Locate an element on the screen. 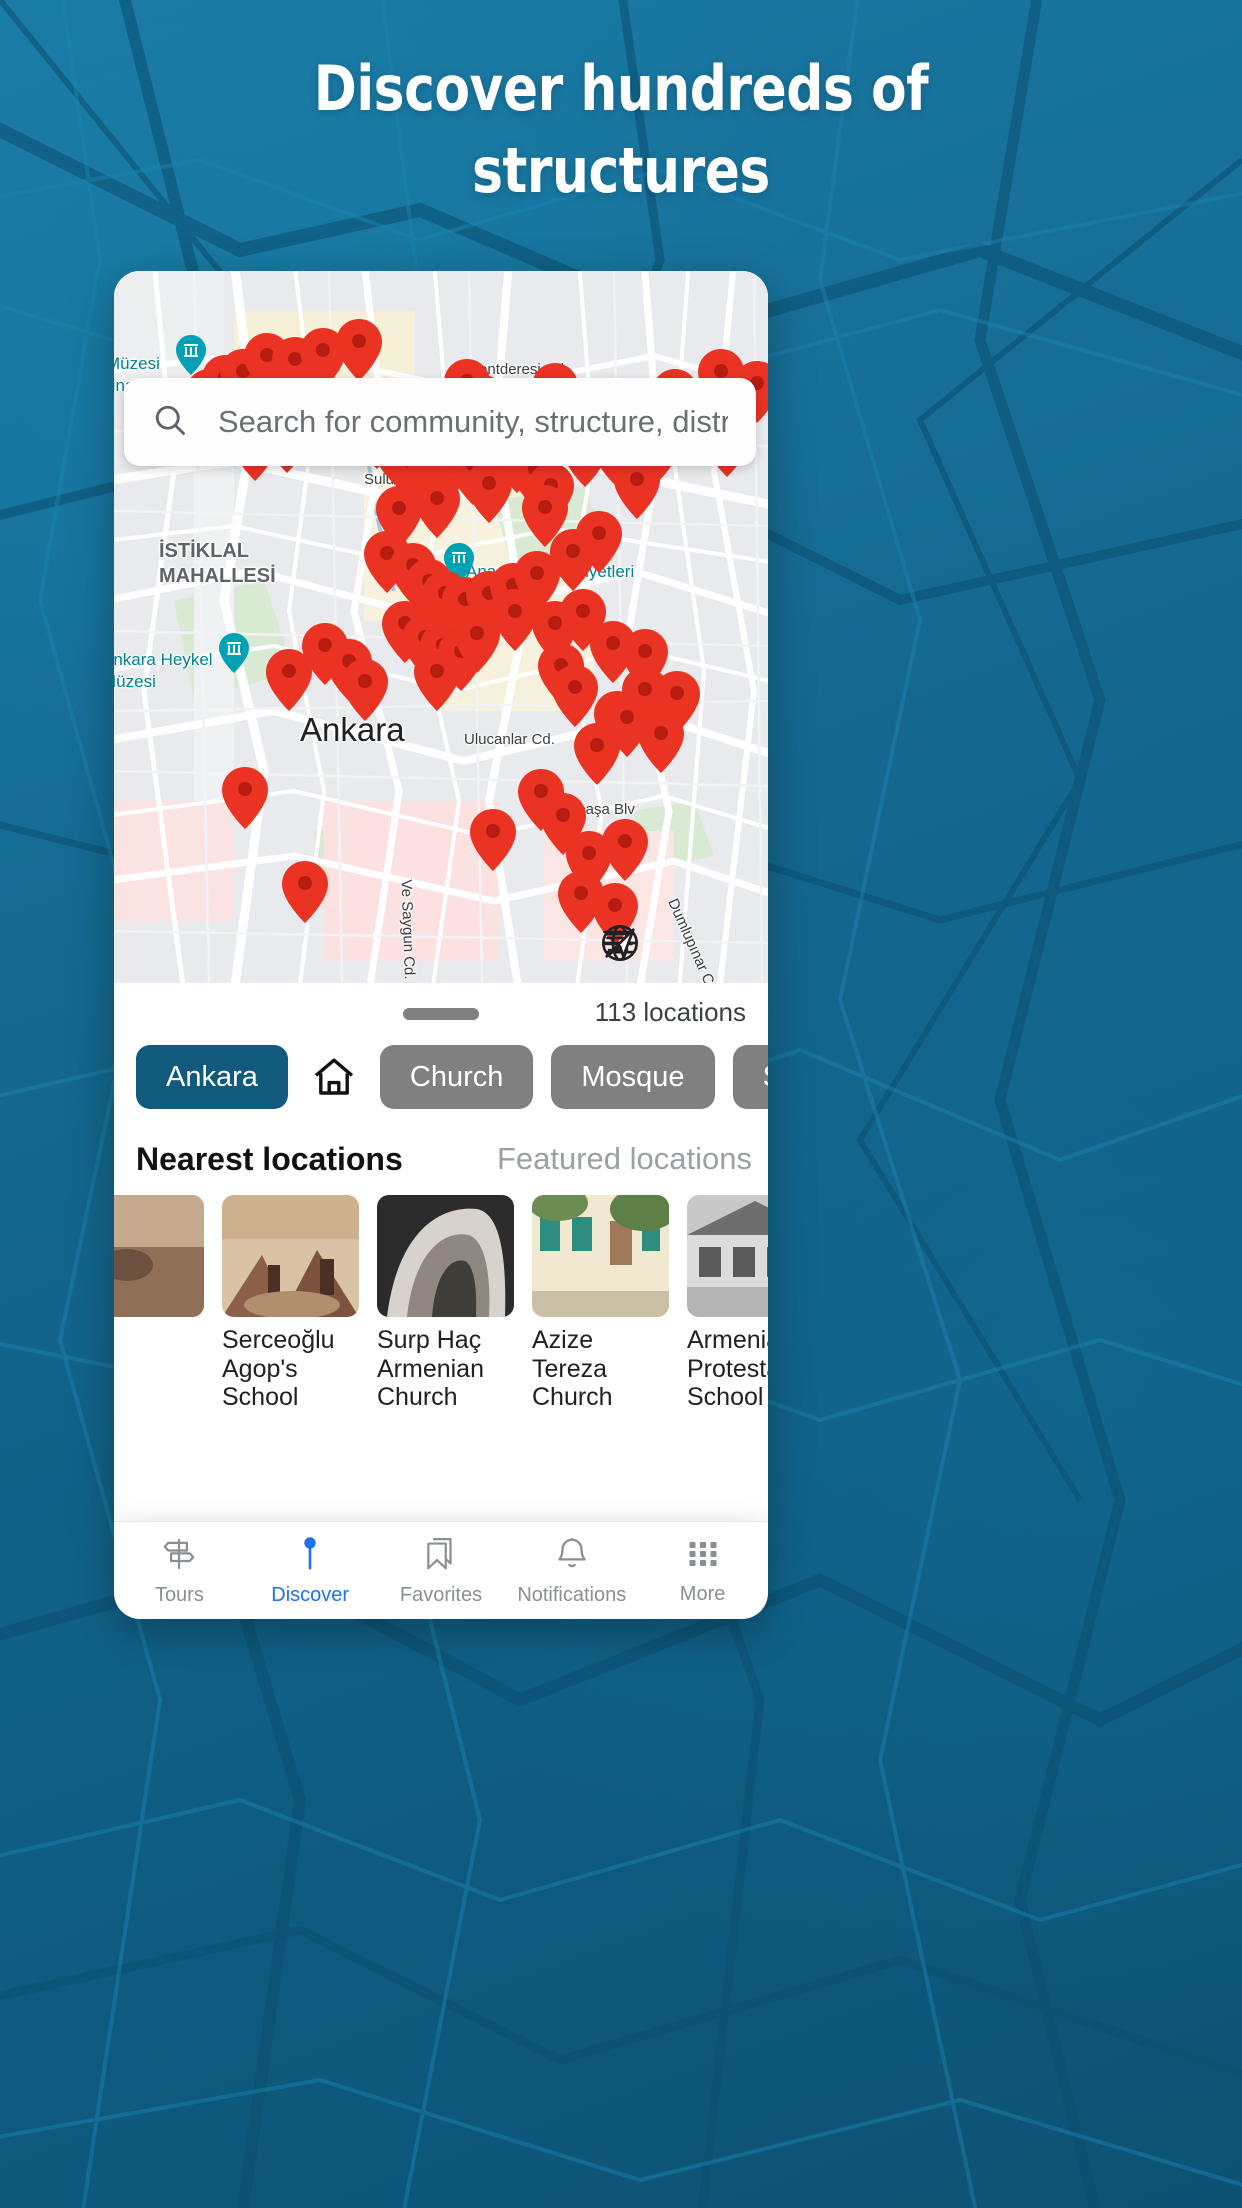 The image size is (1242, 2208). museum-poi-icon is located at coordinates (234, 653).